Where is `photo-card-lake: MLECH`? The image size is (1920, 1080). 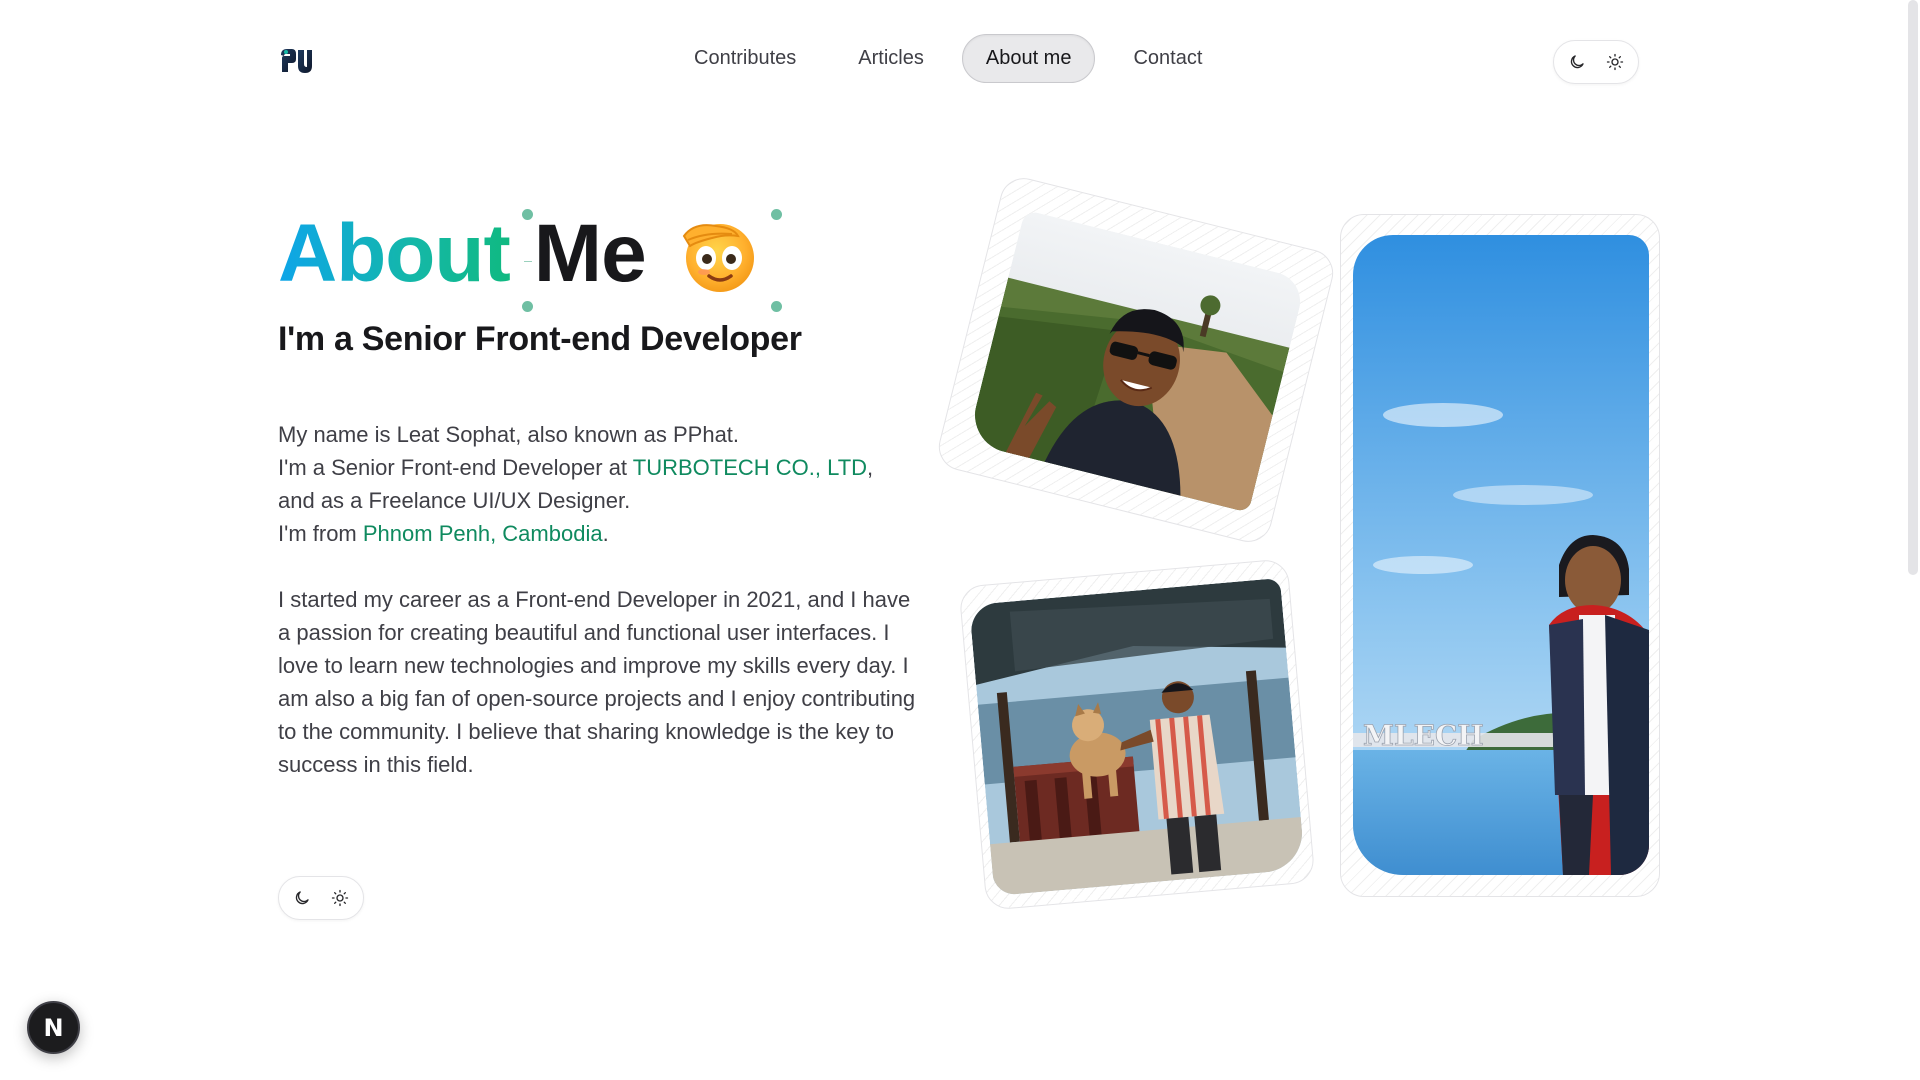
photo-card-lake: MLECH is located at coordinates (1500, 555).